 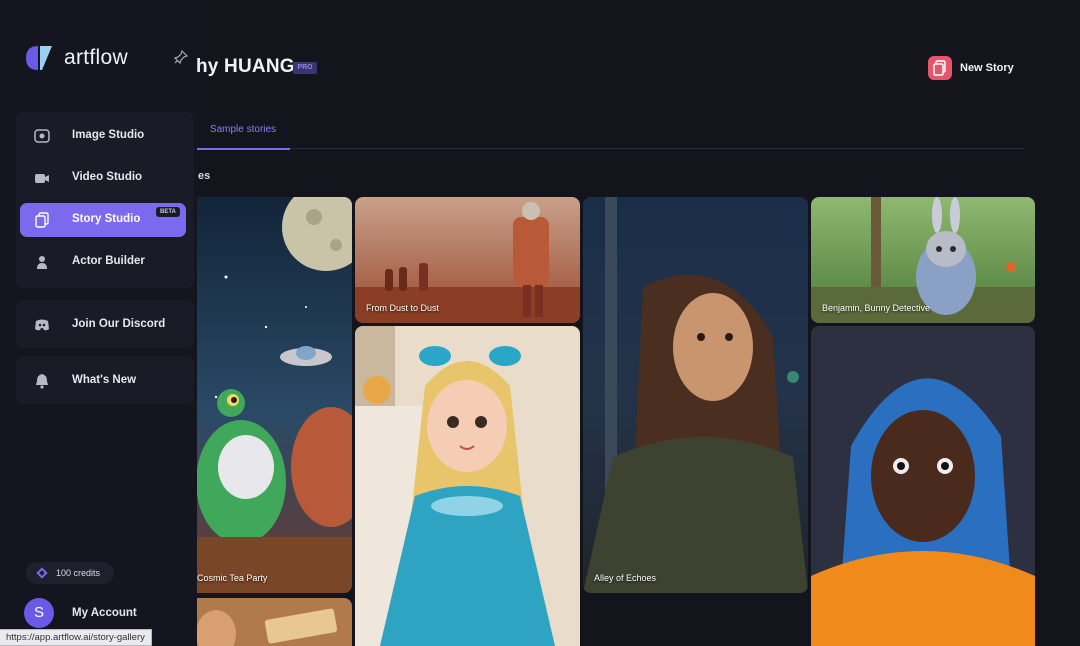 I want to click on tab-bar-divider, so click(x=610, y=148).